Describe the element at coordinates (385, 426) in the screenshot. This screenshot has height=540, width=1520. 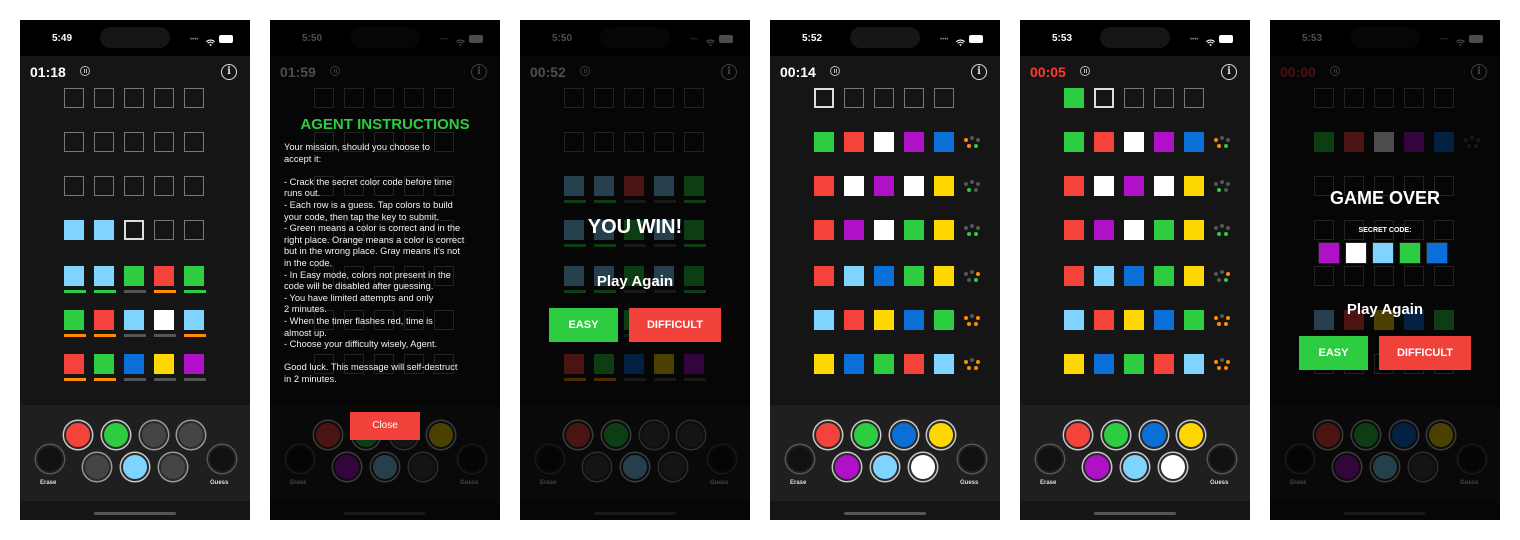
I see `close-button: Close` at that location.